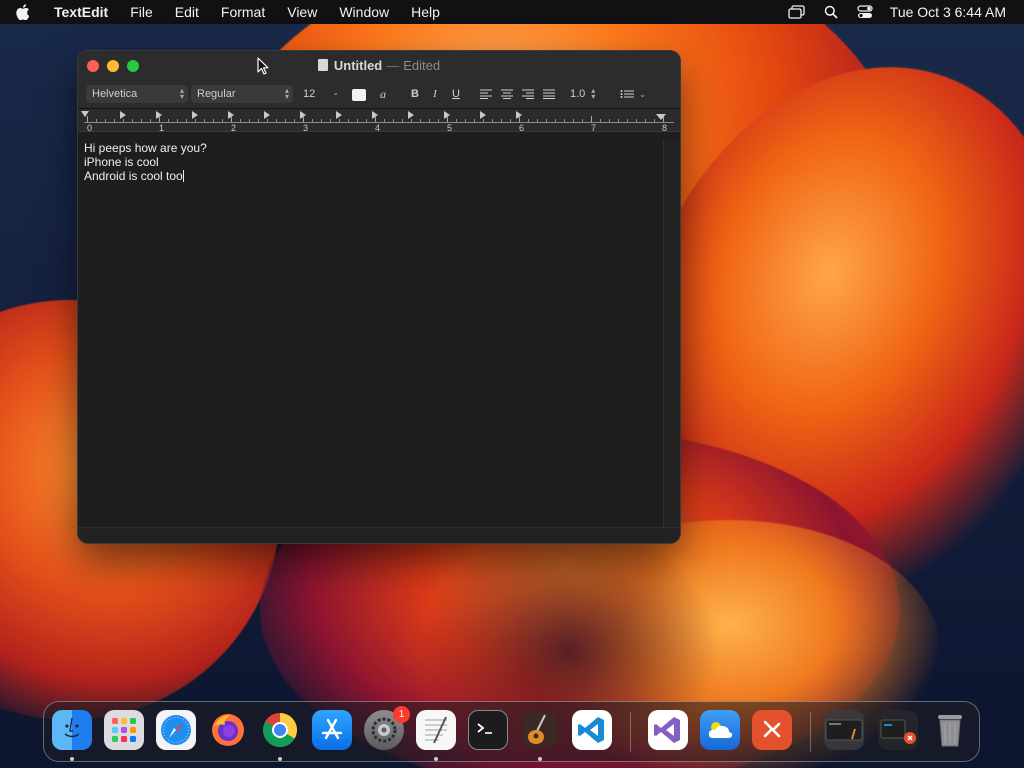 The height and width of the screenshot is (768, 1024). I want to click on chrome-icon, so click(280, 730).